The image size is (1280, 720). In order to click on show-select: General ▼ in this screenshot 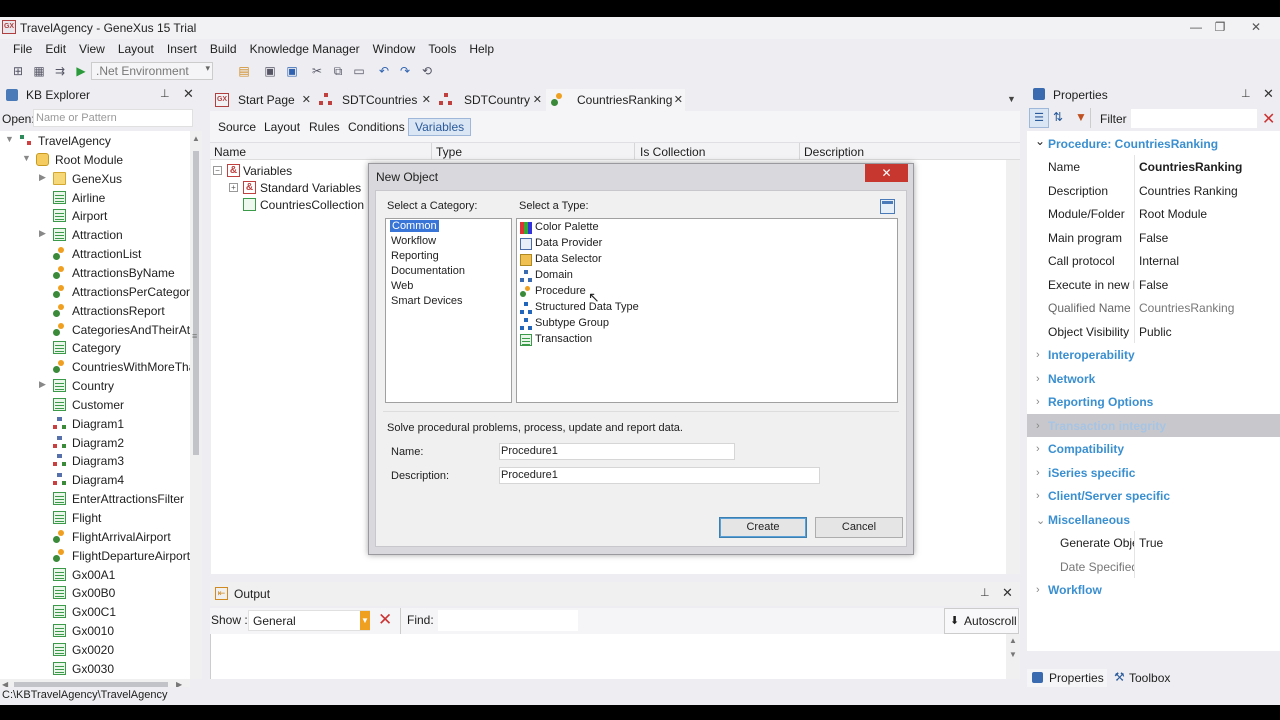, I will do `click(309, 620)`.